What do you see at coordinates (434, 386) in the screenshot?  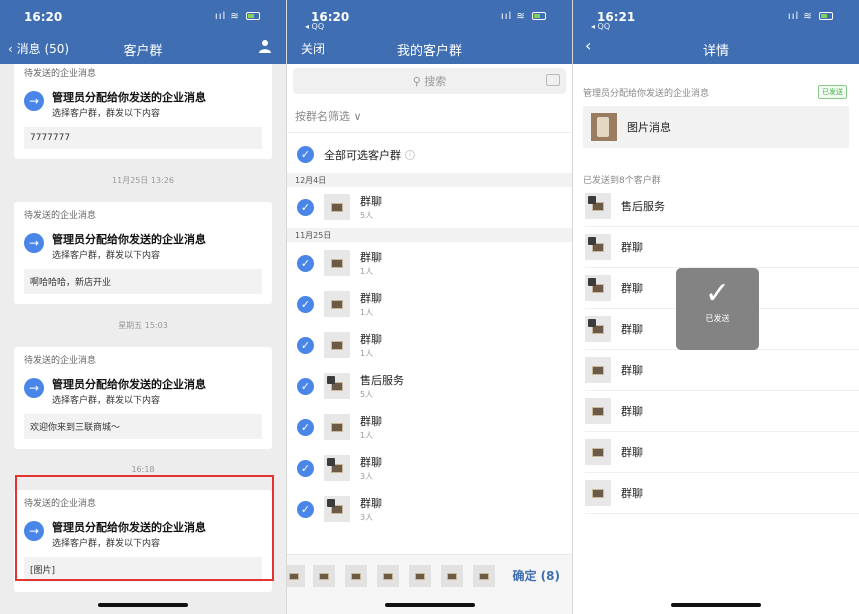 I see `group-row: ✓ 售后服务 5人` at bounding box center [434, 386].